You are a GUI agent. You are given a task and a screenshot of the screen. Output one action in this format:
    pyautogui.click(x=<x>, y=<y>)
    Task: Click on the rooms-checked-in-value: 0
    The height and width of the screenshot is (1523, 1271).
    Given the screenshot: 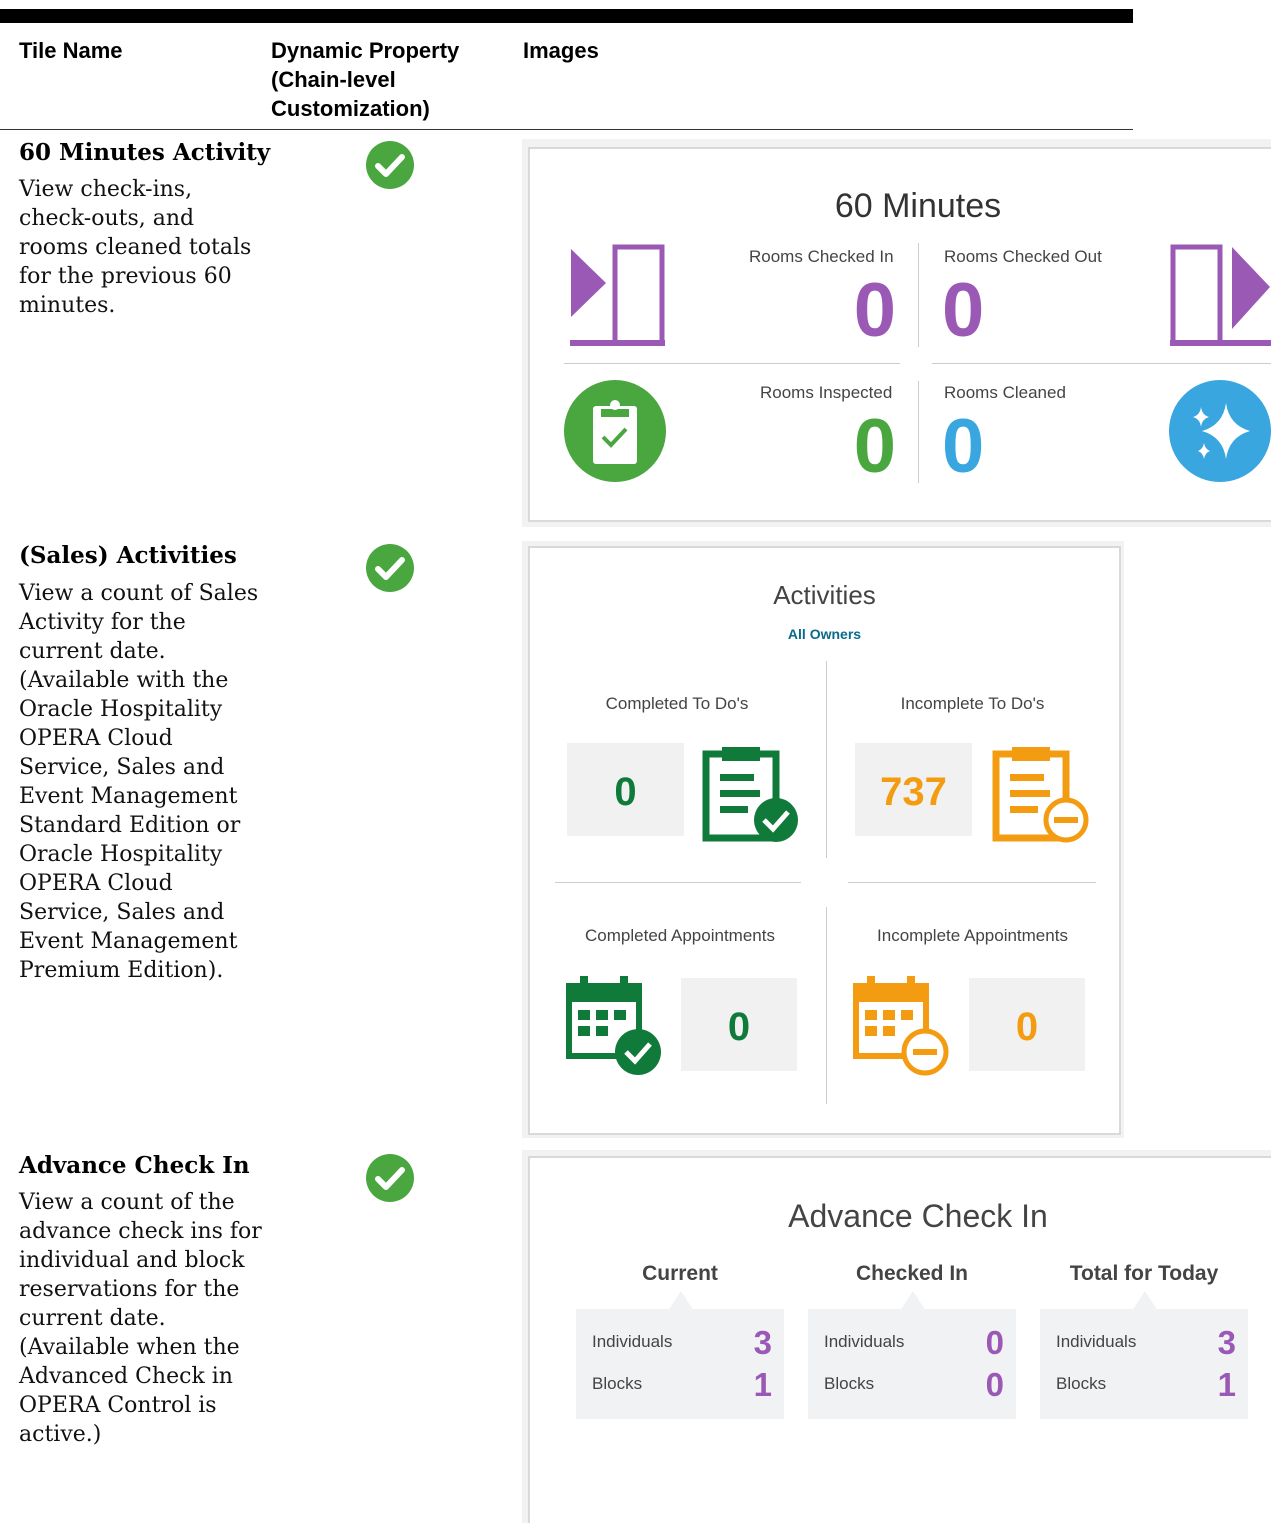 What is the action you would take?
    pyautogui.click(x=874, y=310)
    